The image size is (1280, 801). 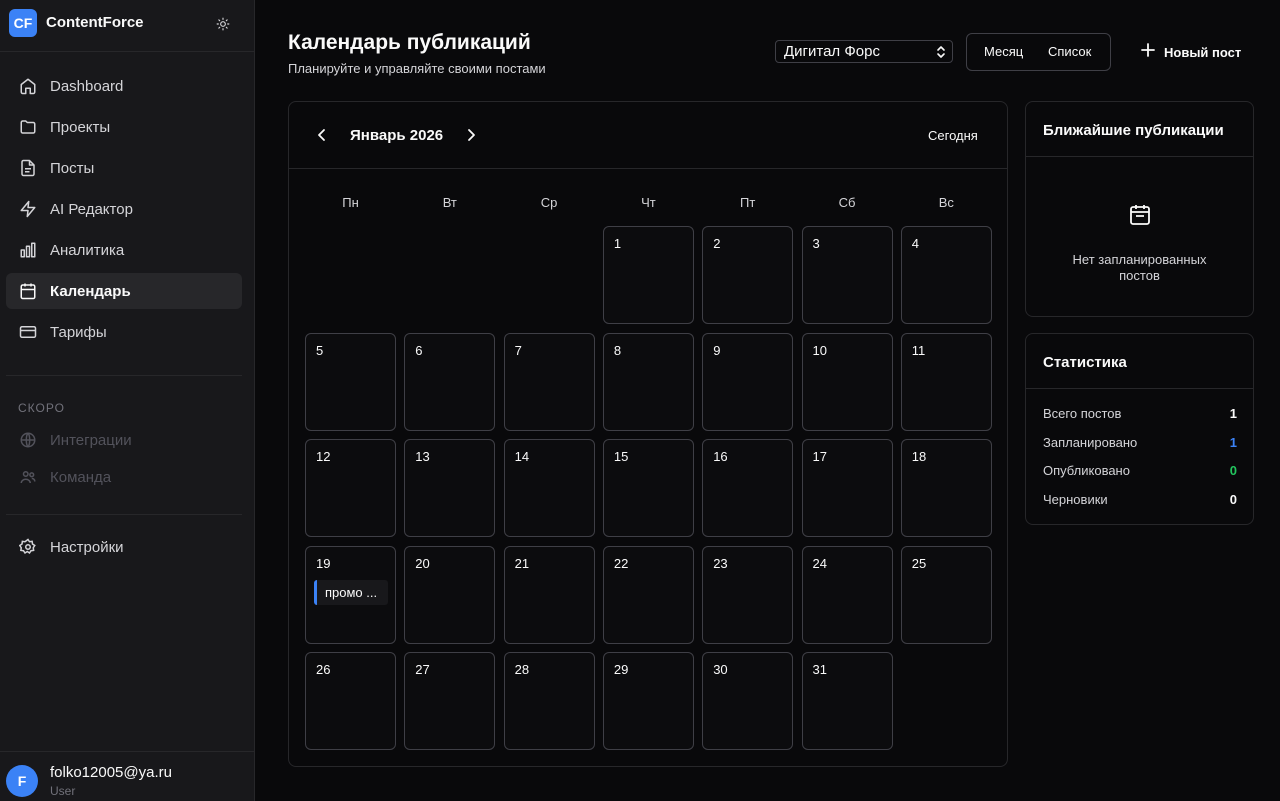 I want to click on sidebar-item-projects: Проекты, so click(x=124, y=127).